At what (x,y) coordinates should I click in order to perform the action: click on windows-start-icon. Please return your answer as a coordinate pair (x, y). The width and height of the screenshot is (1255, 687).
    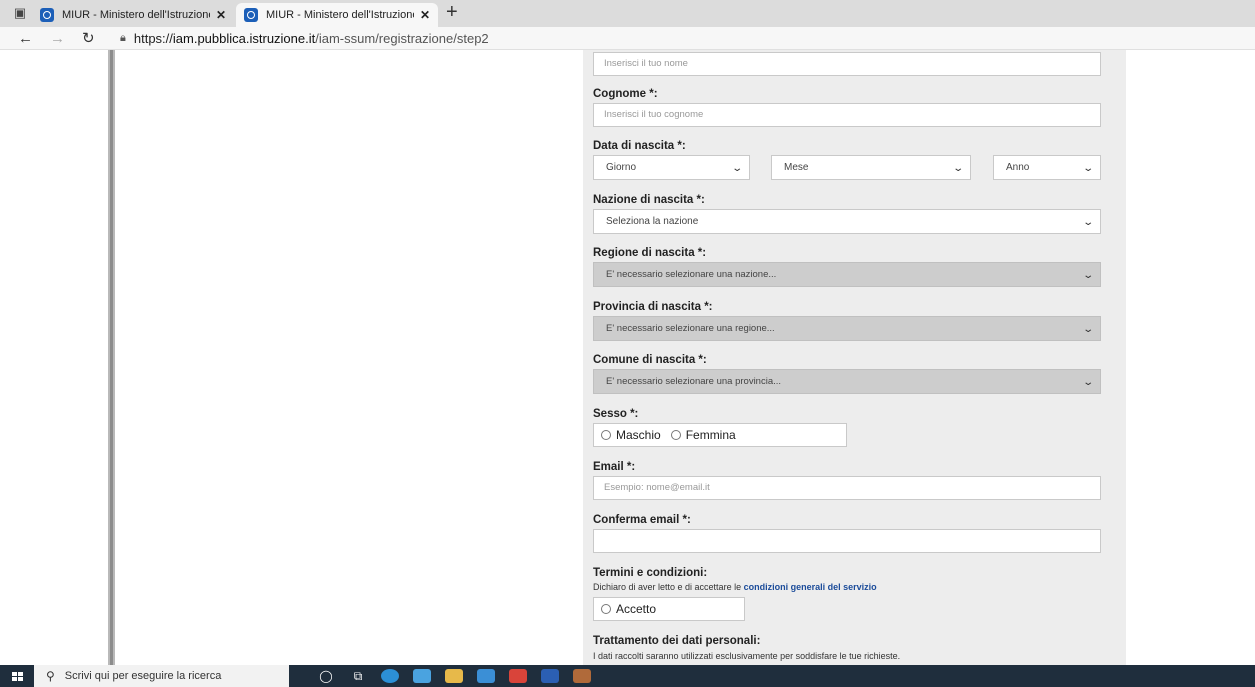
    Looking at the image, I should click on (17, 676).